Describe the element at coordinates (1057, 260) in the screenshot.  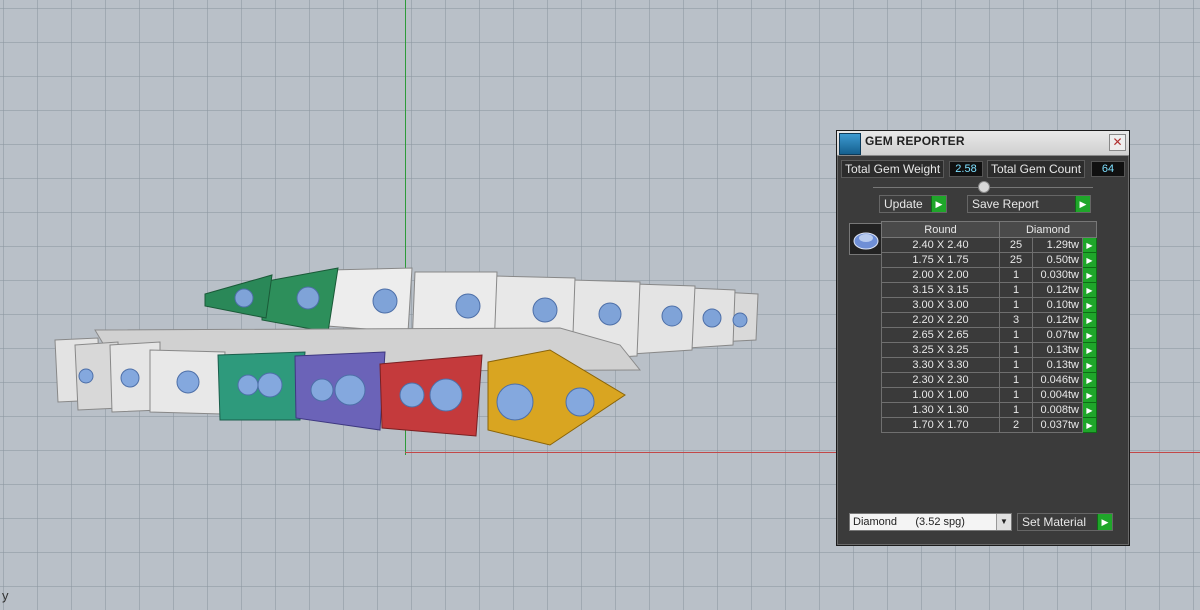
I see `gem-weight-cell: 0.50tw` at that location.